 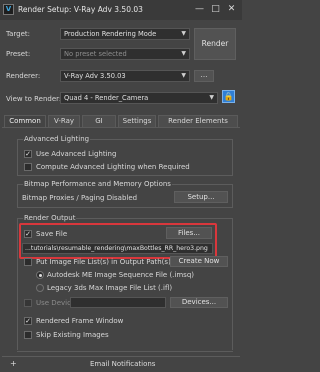 What do you see at coordinates (23, 76) in the screenshot?
I see `renderer-label: Renderer:` at bounding box center [23, 76].